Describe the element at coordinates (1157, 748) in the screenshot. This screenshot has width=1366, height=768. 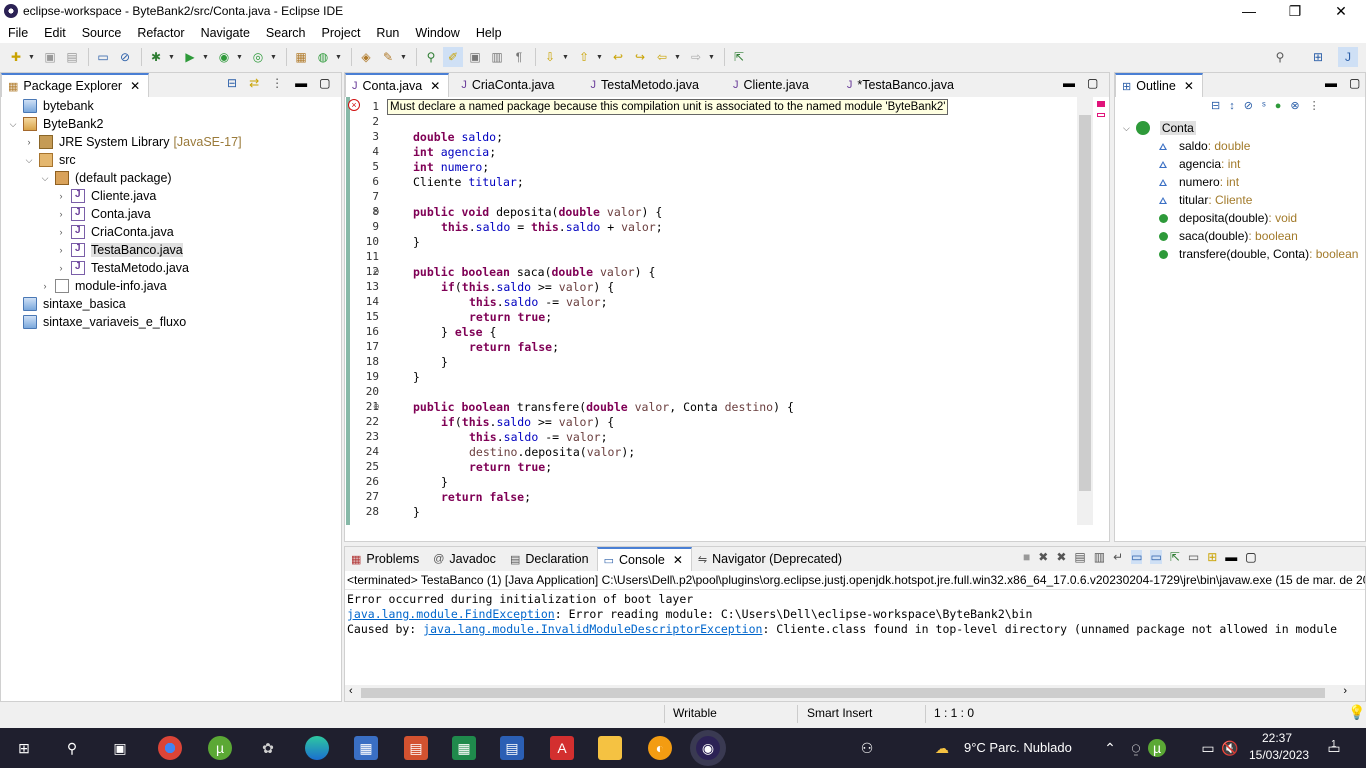
I see `utorrent-tray-icon: µ` at that location.